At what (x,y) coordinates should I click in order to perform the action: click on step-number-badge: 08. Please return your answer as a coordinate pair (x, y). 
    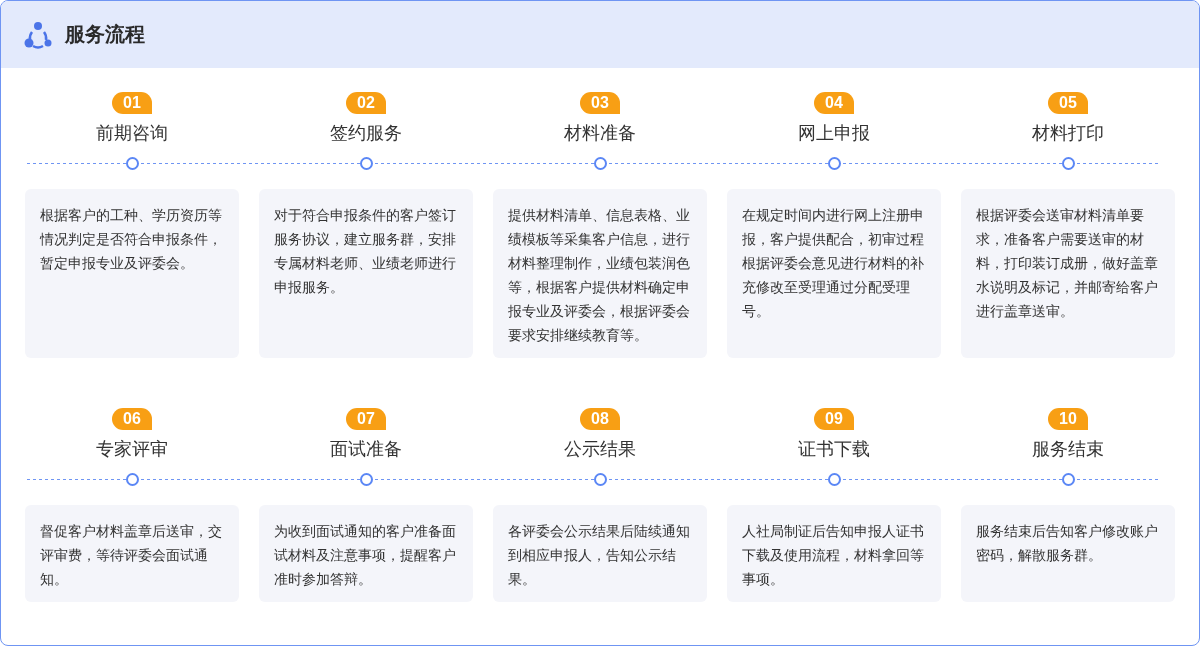
    Looking at the image, I should click on (600, 419).